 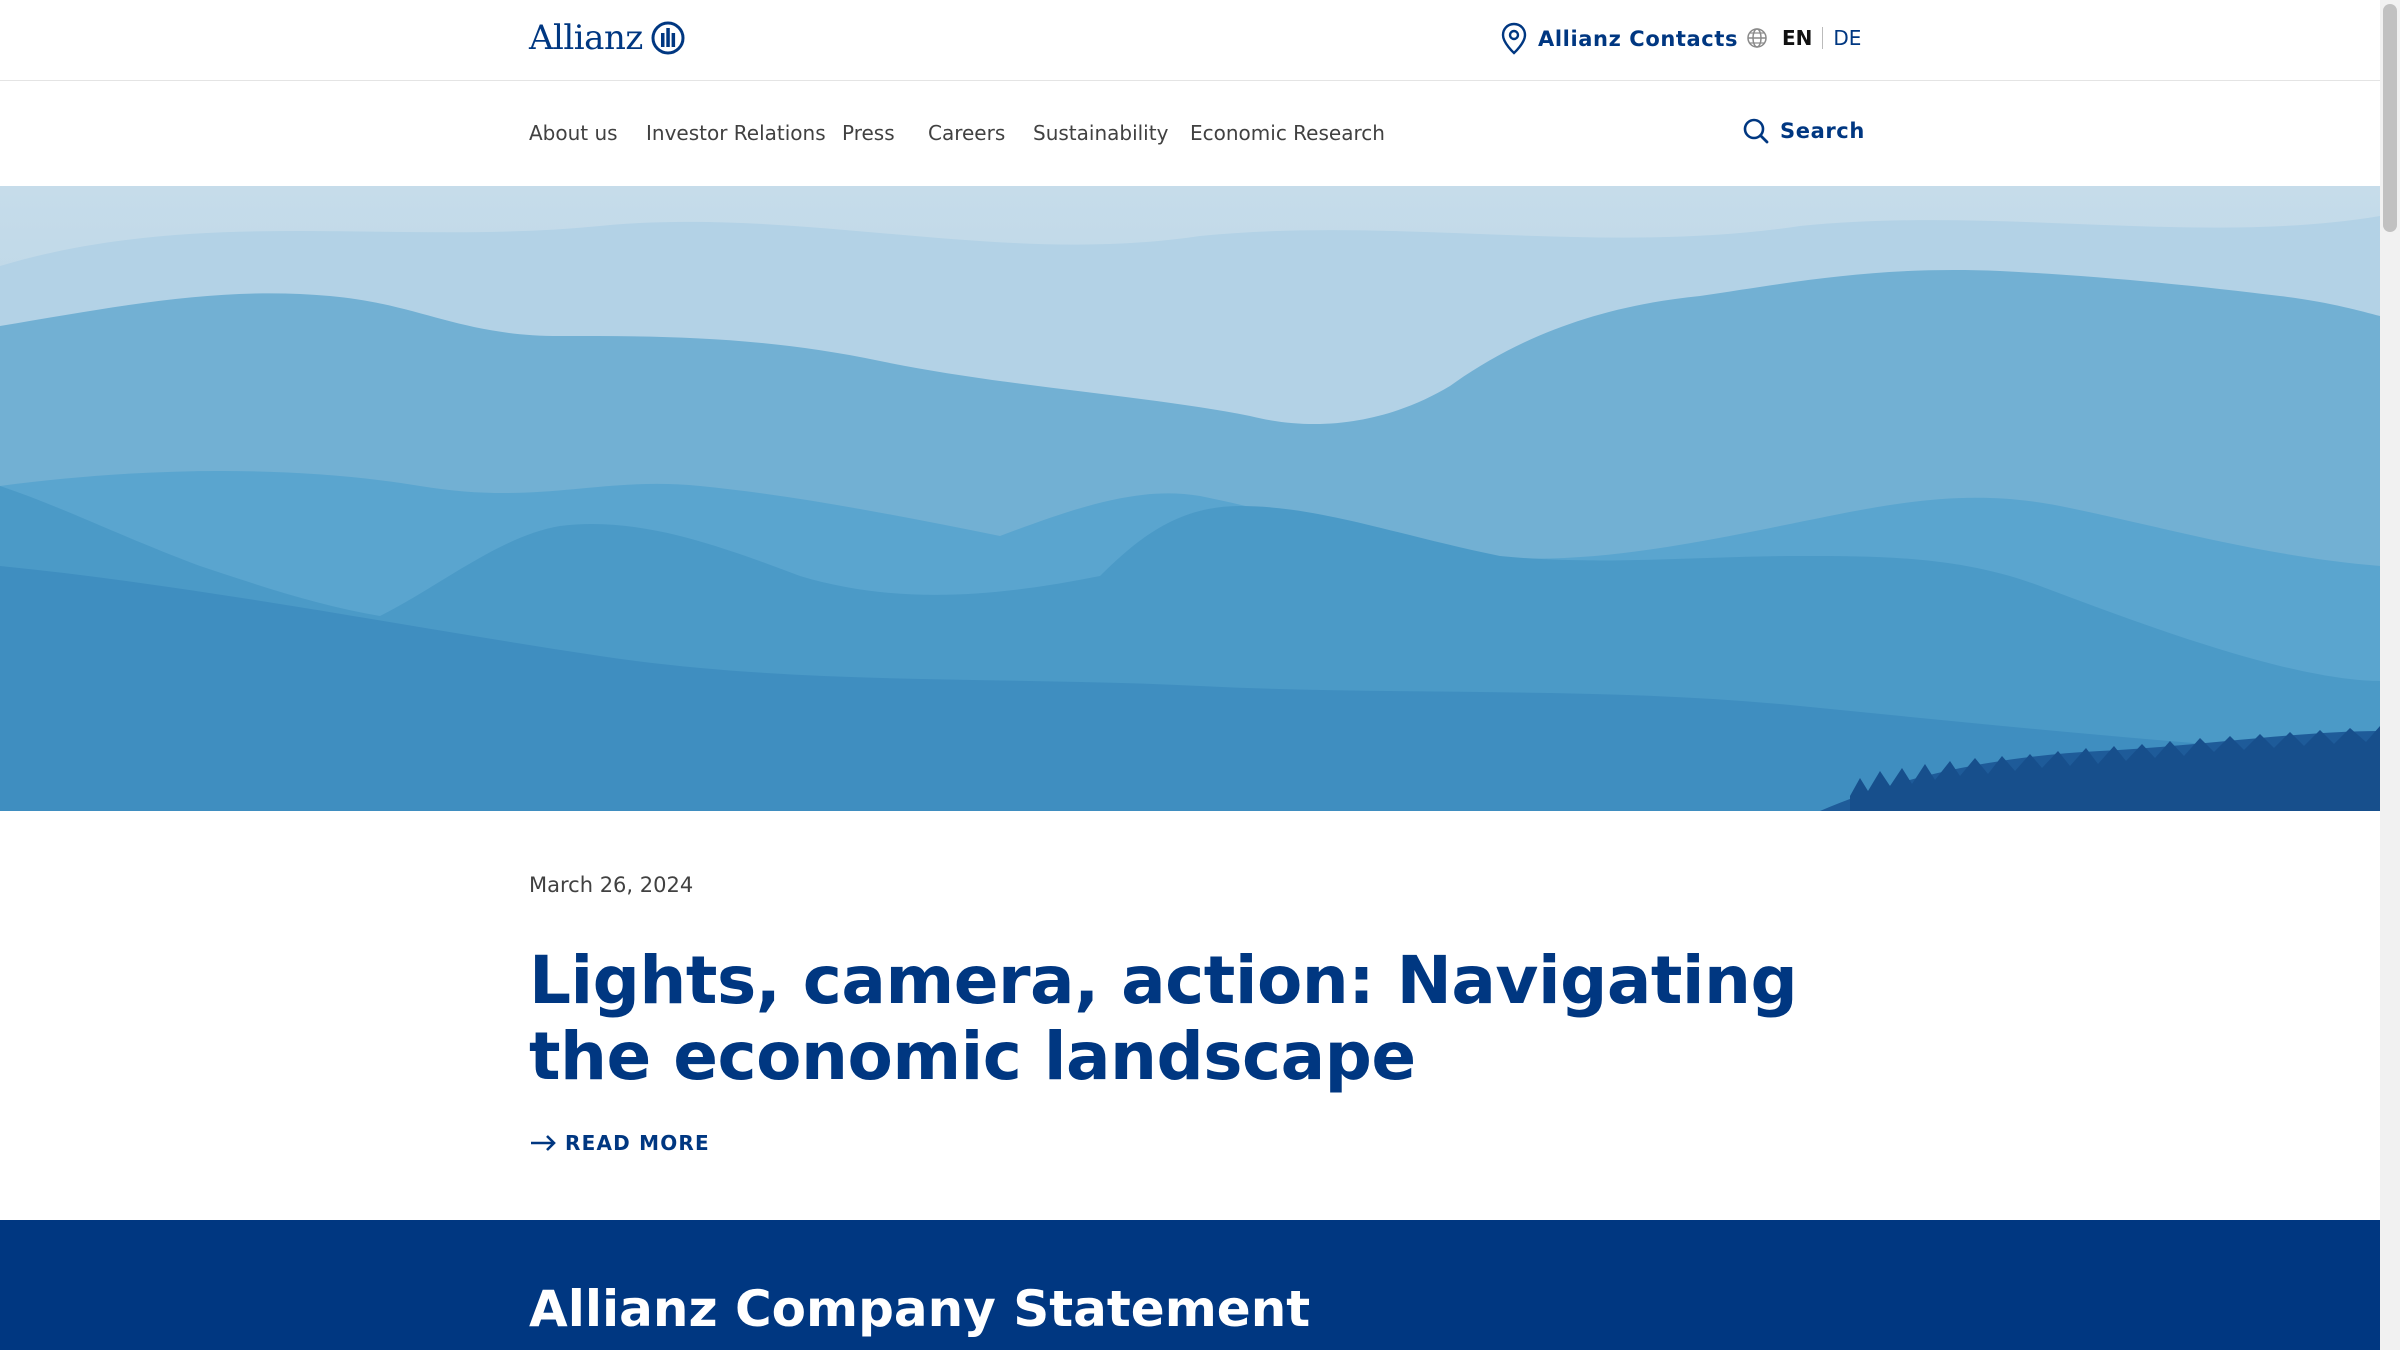 I want to click on logo-text: Allianz, so click(x=586, y=38).